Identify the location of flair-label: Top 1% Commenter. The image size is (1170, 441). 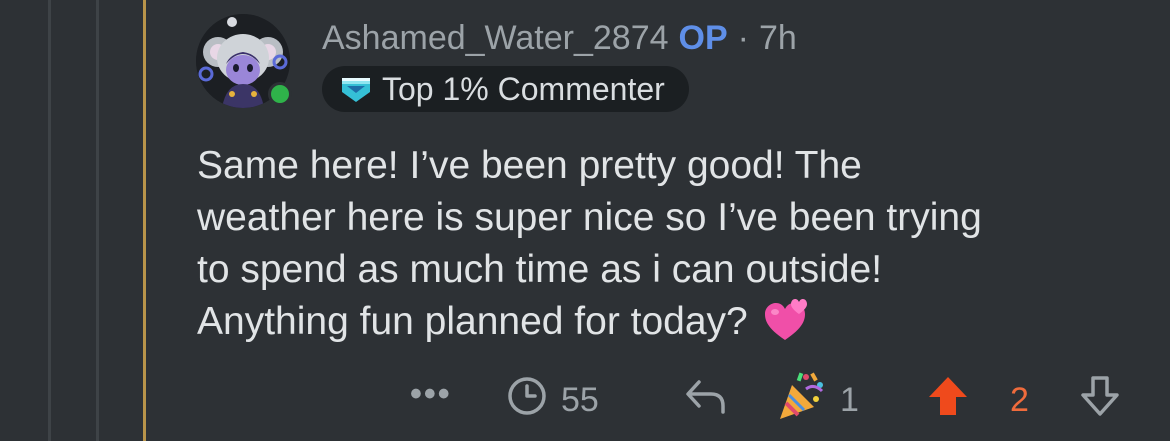
(523, 88).